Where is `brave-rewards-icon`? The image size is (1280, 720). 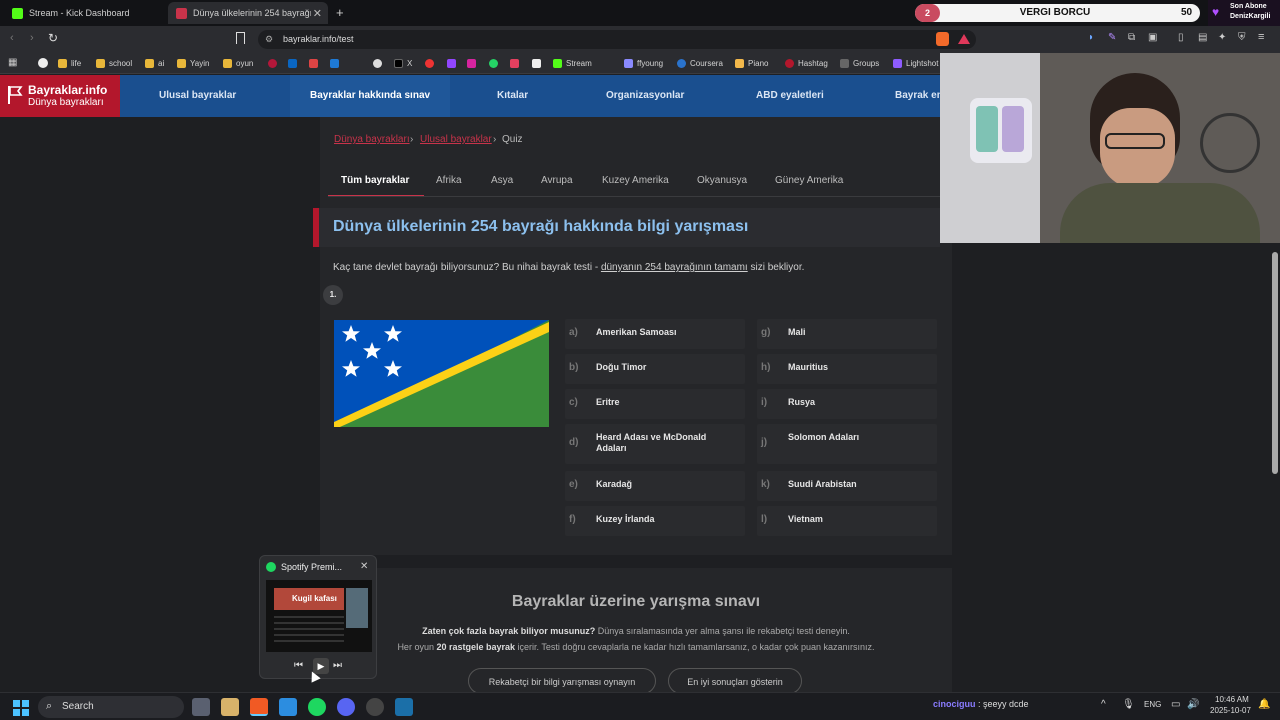 brave-rewards-icon is located at coordinates (964, 39).